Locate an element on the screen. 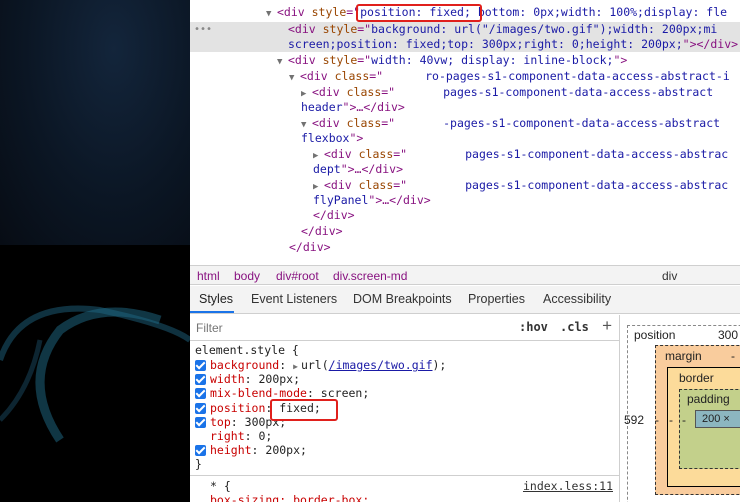 The width and height of the screenshot is (740, 502). hov-toggle: :hov is located at coordinates (533, 327).